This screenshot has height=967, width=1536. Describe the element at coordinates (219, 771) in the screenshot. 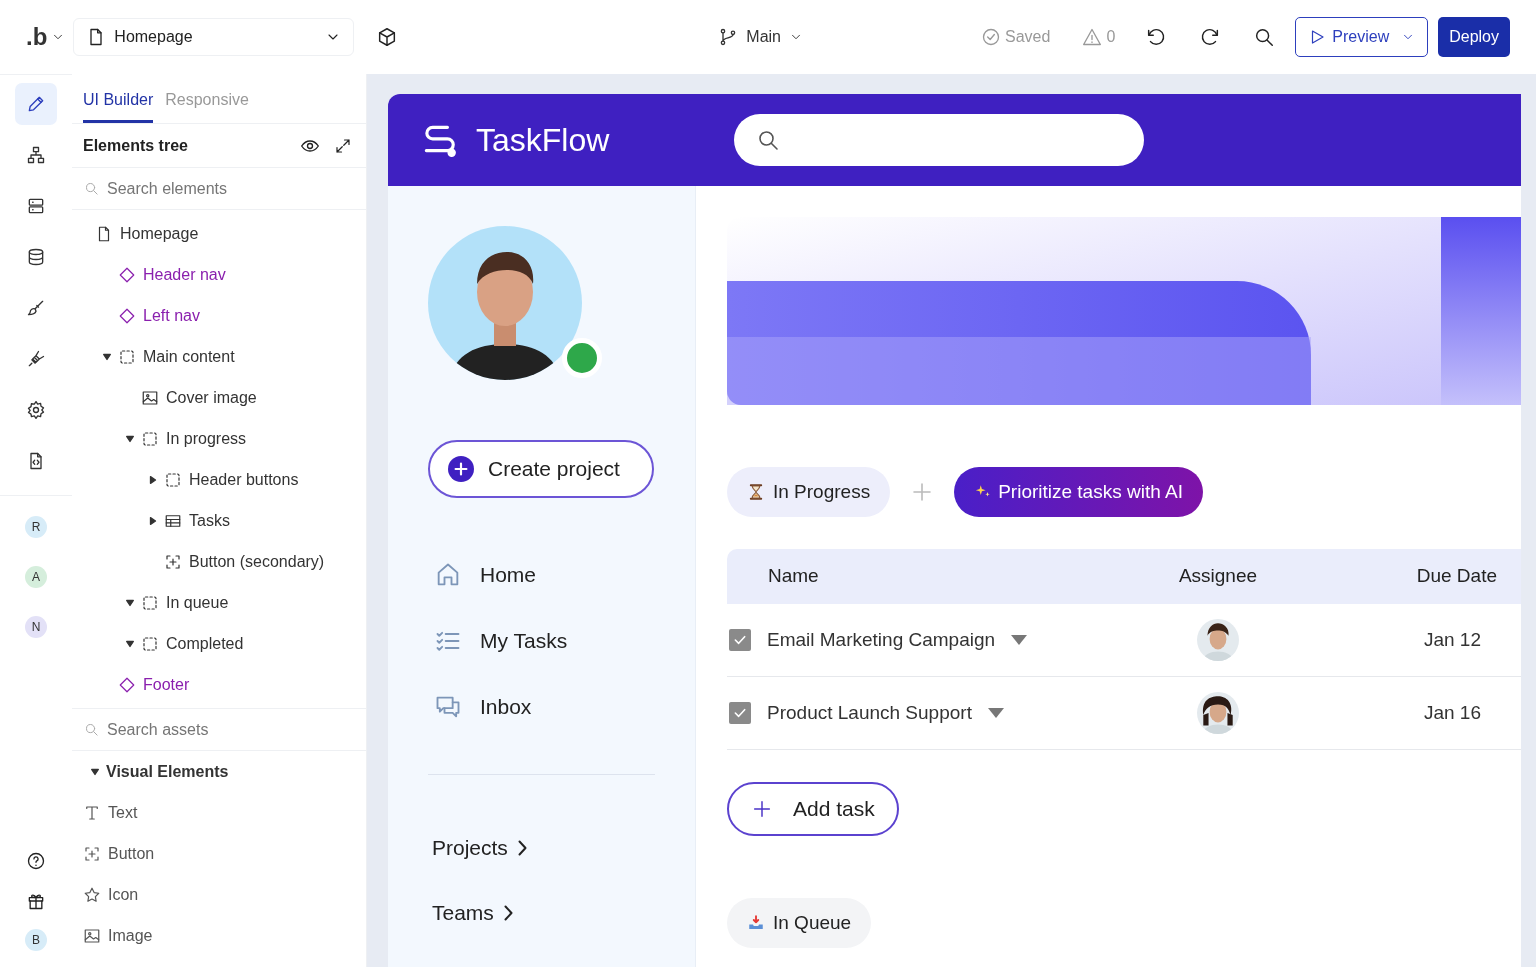

I see `section-header: Visual Elements` at that location.